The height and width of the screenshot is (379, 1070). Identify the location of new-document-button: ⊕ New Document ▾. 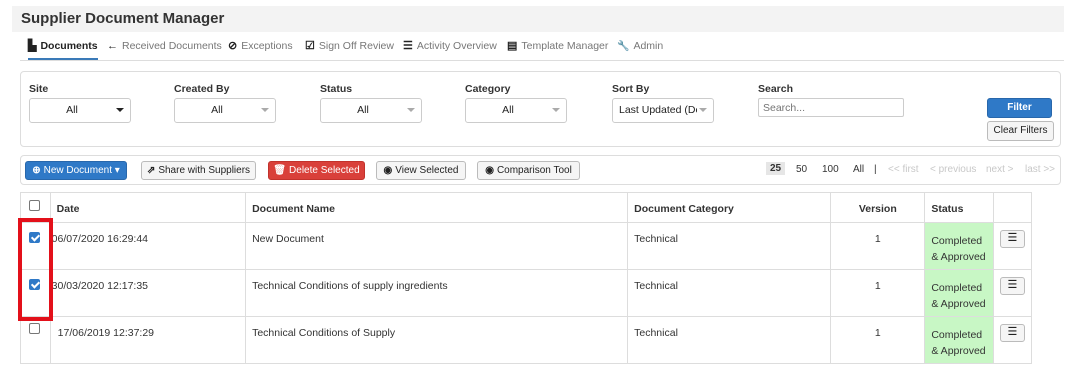
(76, 170).